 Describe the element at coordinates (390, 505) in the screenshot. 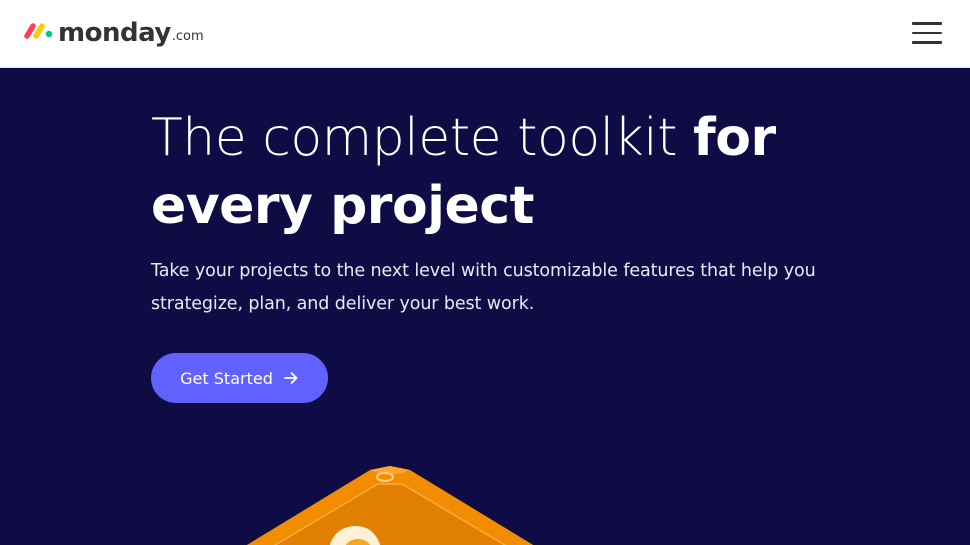

I see `orange-isometric-board-illustration` at that location.